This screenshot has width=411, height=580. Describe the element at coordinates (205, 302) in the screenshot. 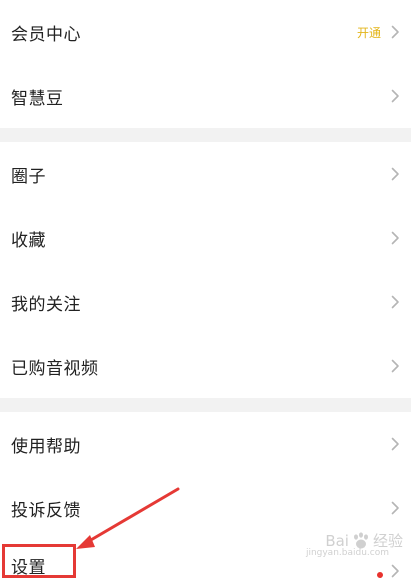

I see `menu-item-following: 我的关注` at that location.